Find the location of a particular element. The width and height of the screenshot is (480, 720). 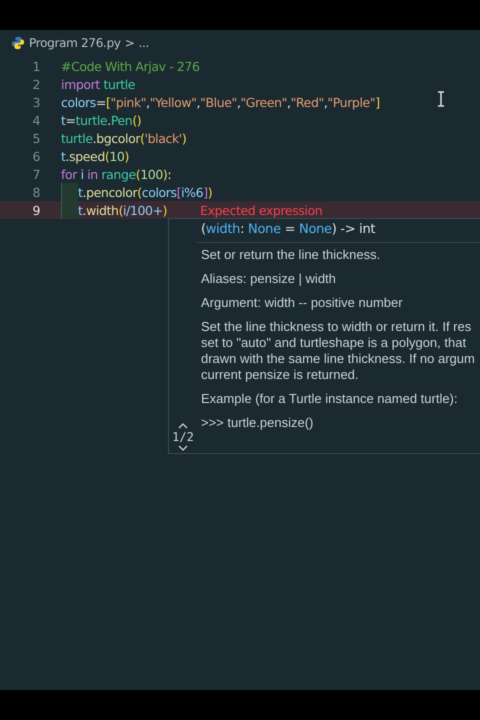

python-file-icon is located at coordinates (18, 43).